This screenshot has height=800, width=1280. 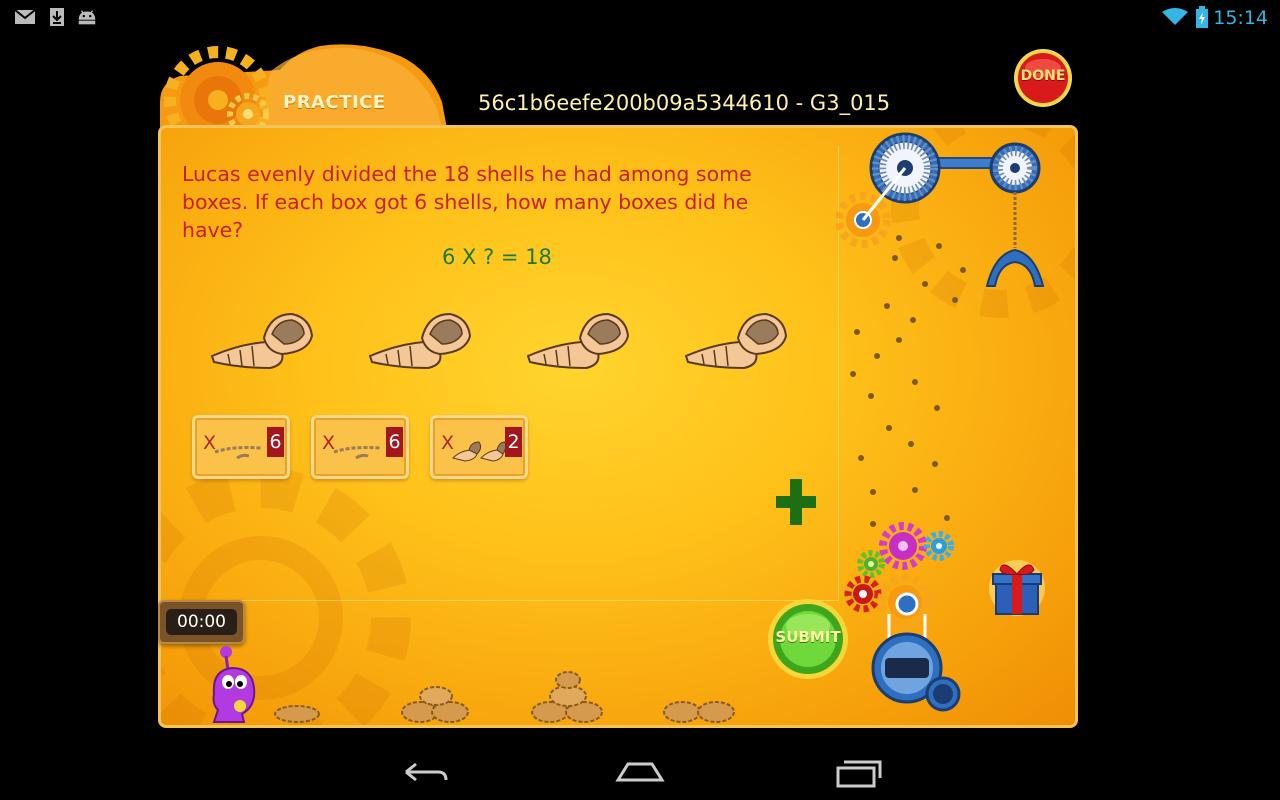 I want to click on practice-tab-header, so click(x=304, y=89).